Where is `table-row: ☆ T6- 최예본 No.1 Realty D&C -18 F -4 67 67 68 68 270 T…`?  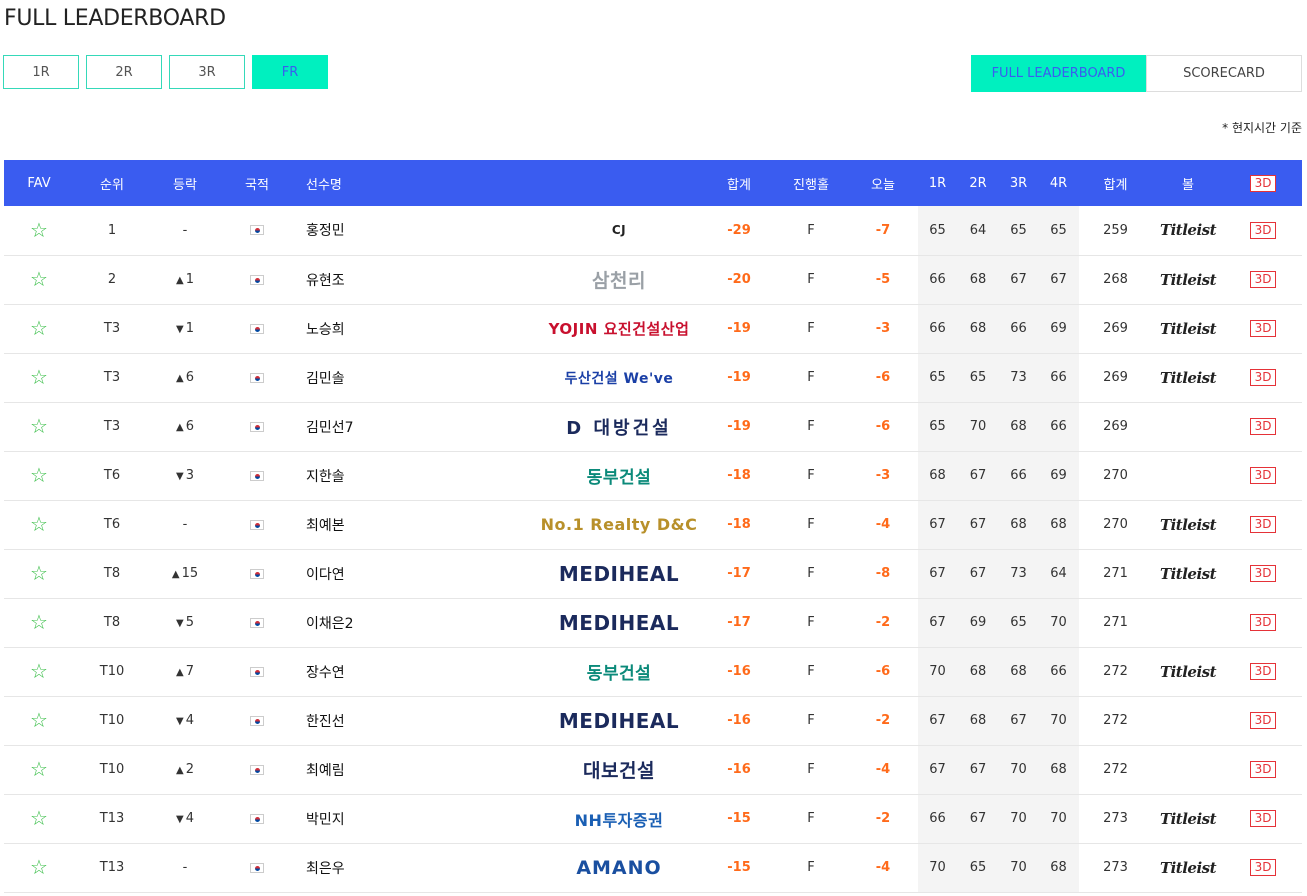
table-row: ☆ T6- 최예본 No.1 Realty D&C -18 F -4 67 67 68 68 270 T… is located at coordinates (653, 524).